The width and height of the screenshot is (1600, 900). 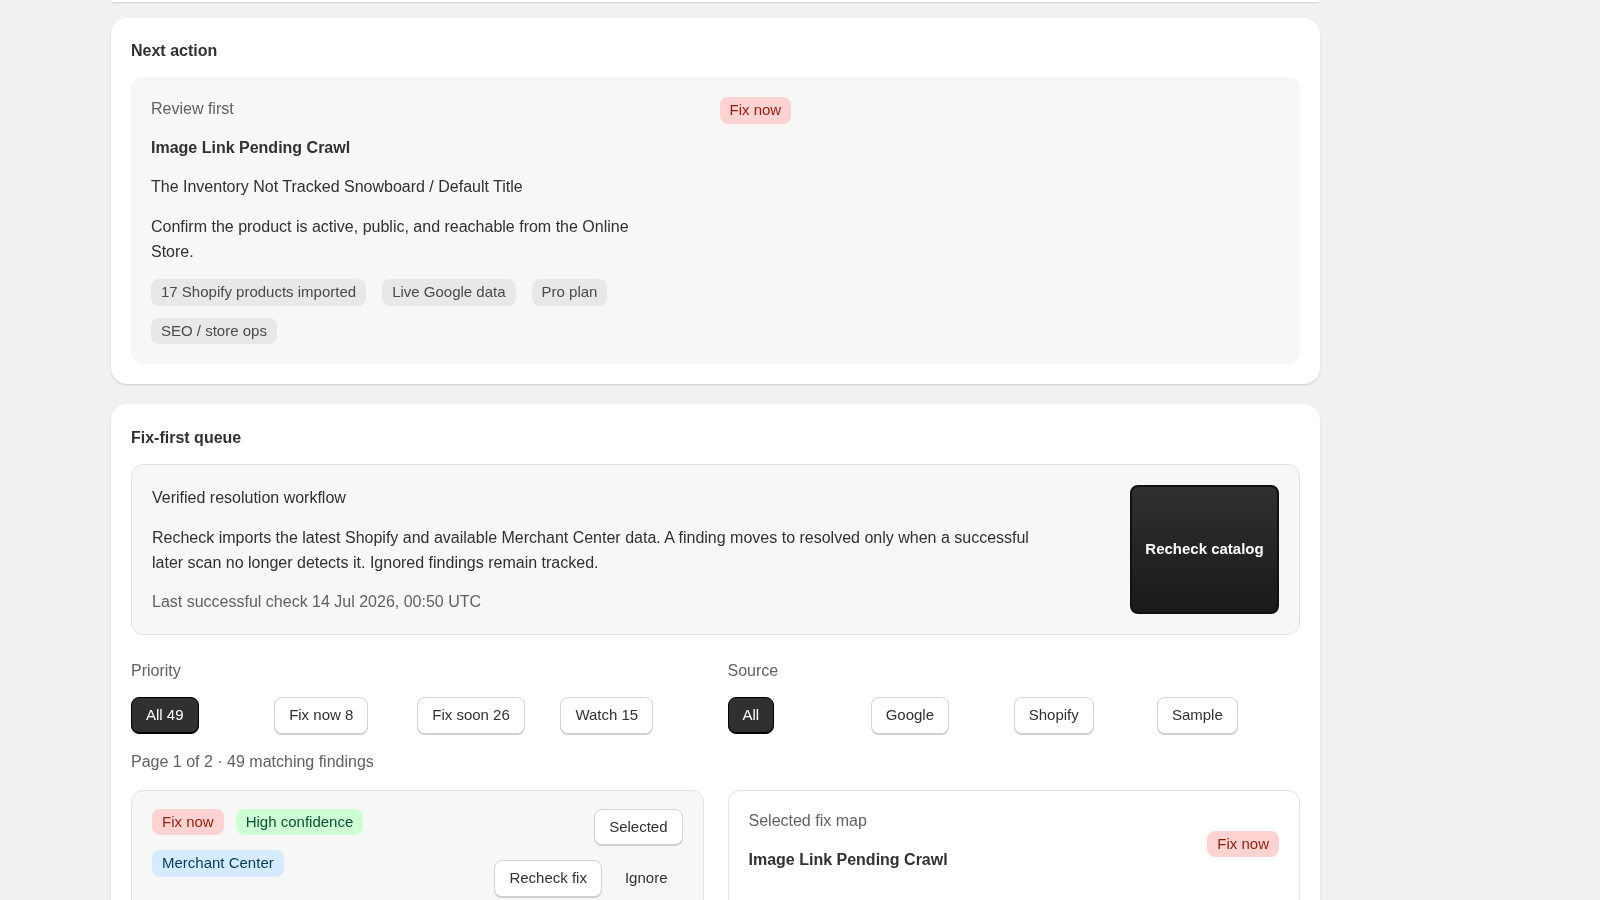 What do you see at coordinates (165, 715) in the screenshot?
I see `filter-chip: All 49` at bounding box center [165, 715].